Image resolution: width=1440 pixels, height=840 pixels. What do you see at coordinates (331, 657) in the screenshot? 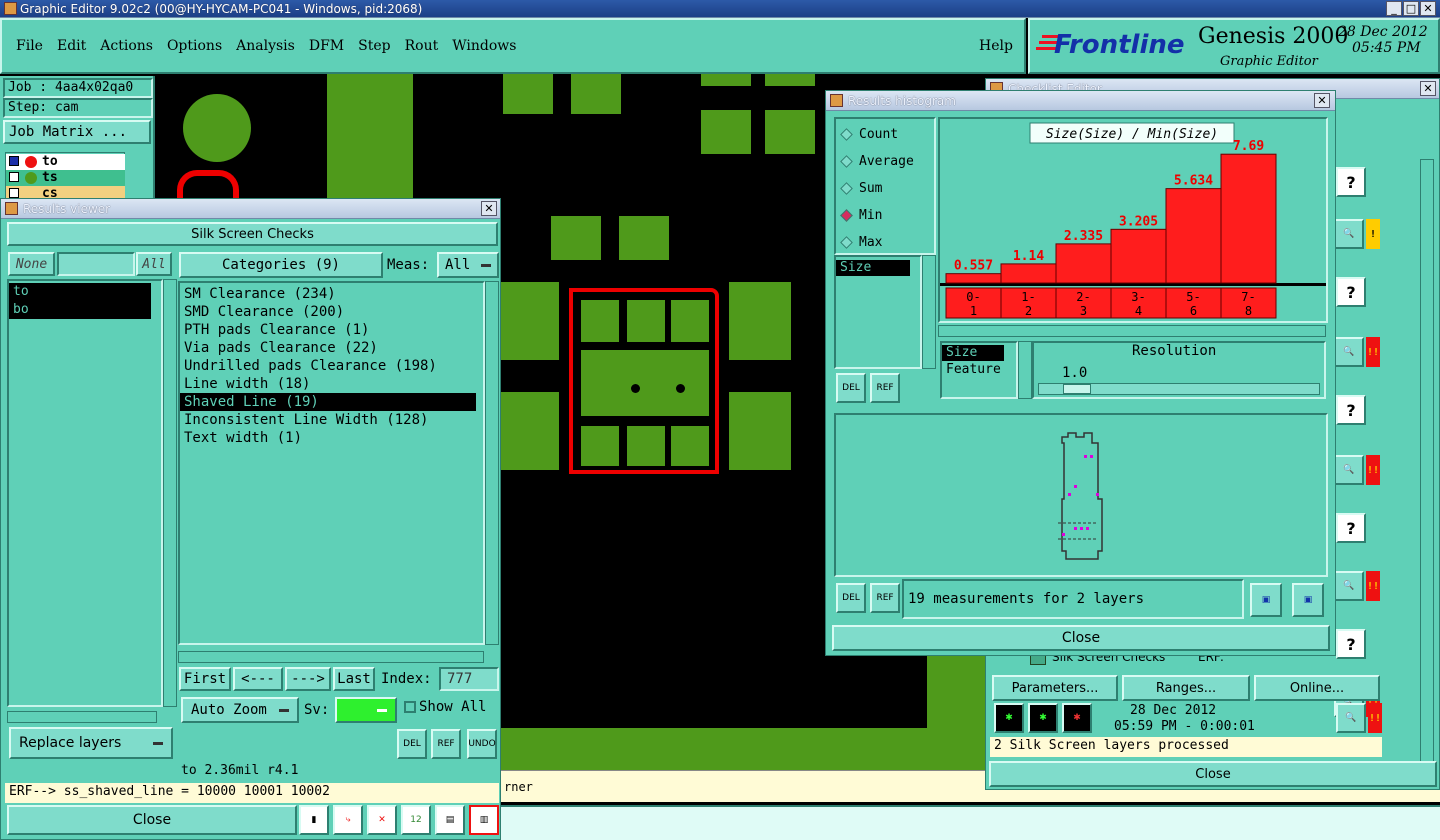
I see `category-list-hscrollbar` at bounding box center [331, 657].